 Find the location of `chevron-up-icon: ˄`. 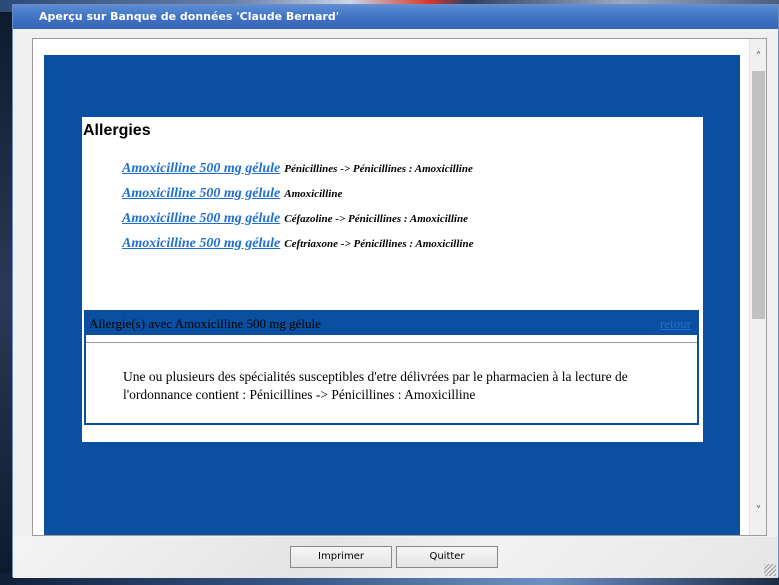

chevron-up-icon: ˄ is located at coordinates (758, 57).